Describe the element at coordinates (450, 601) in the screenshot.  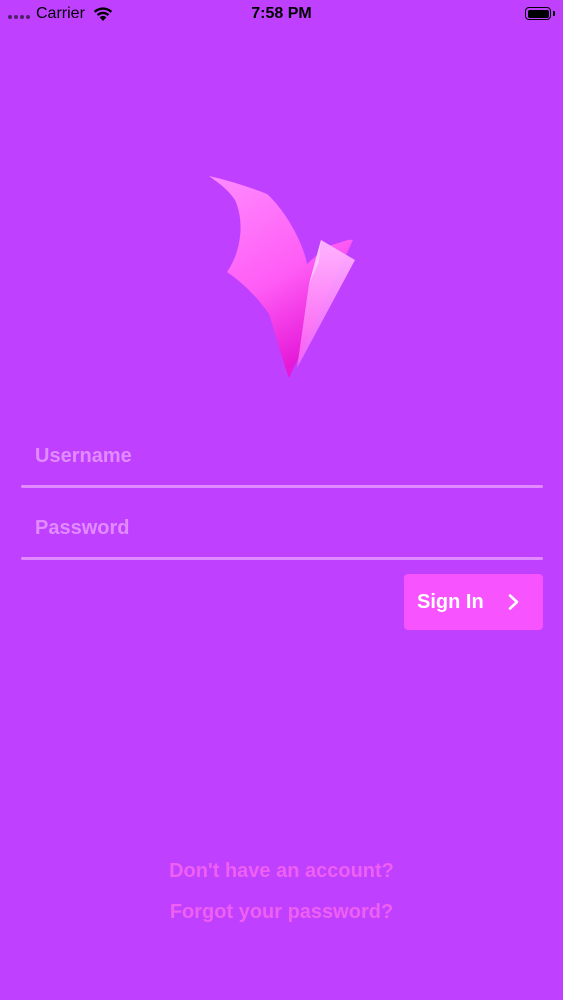
I see `sign-in-label: Sign In` at that location.